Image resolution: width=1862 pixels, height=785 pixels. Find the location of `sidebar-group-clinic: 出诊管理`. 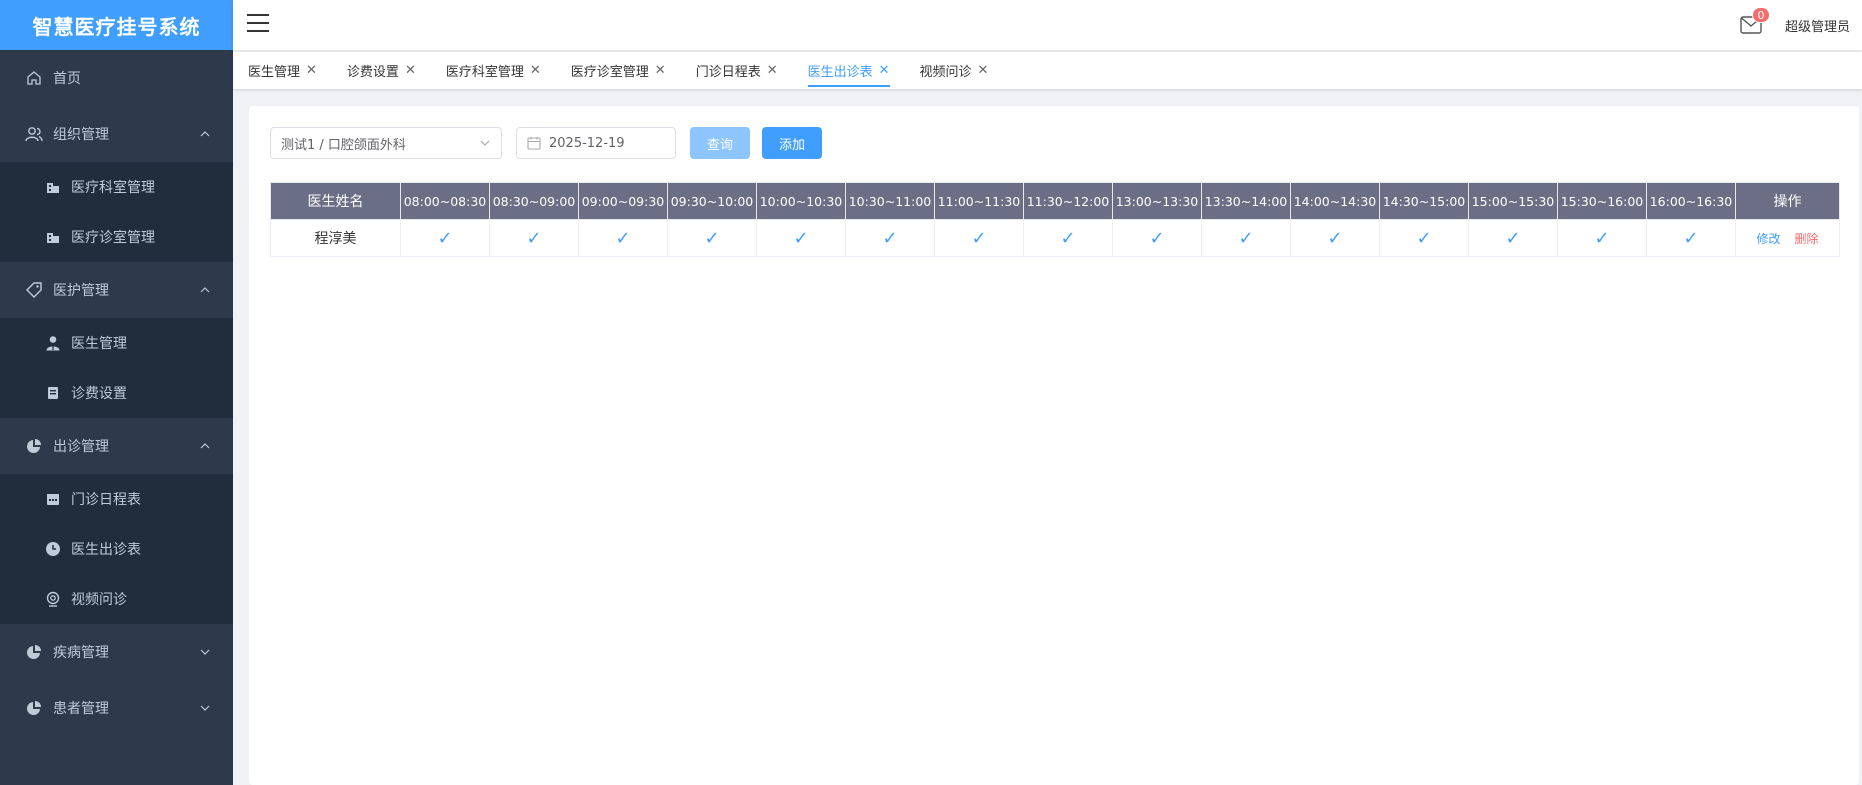

sidebar-group-clinic: 出诊管理 is located at coordinates (116, 446).